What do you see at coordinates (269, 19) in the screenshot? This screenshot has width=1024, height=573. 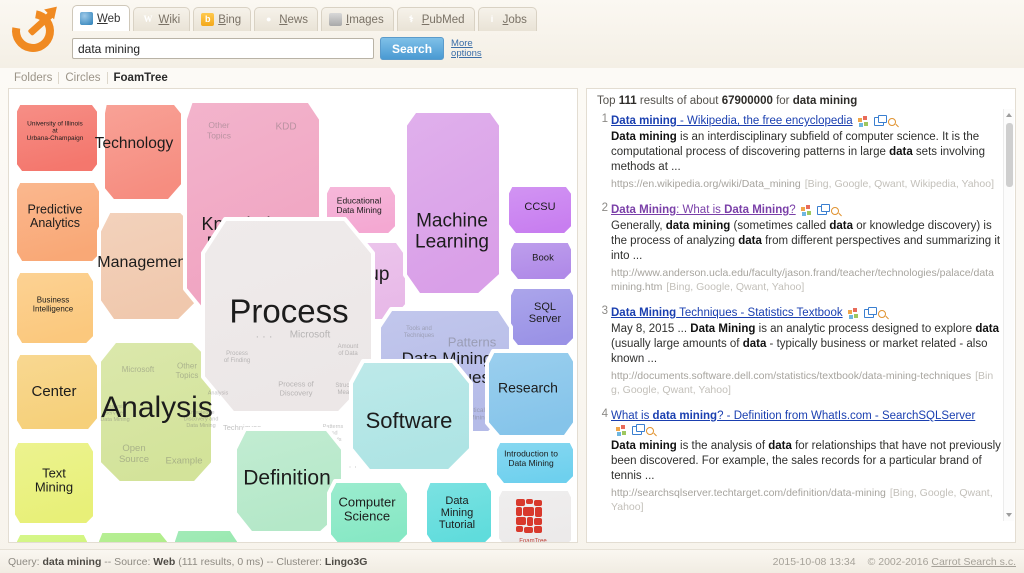 I see `news-bulb-icon: ●` at bounding box center [269, 19].